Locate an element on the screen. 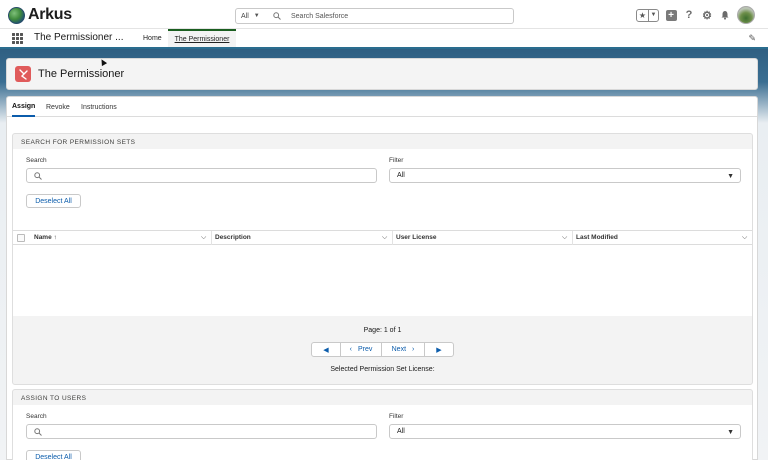 The image size is (768, 460). plus-icon: + is located at coordinates (671, 15).